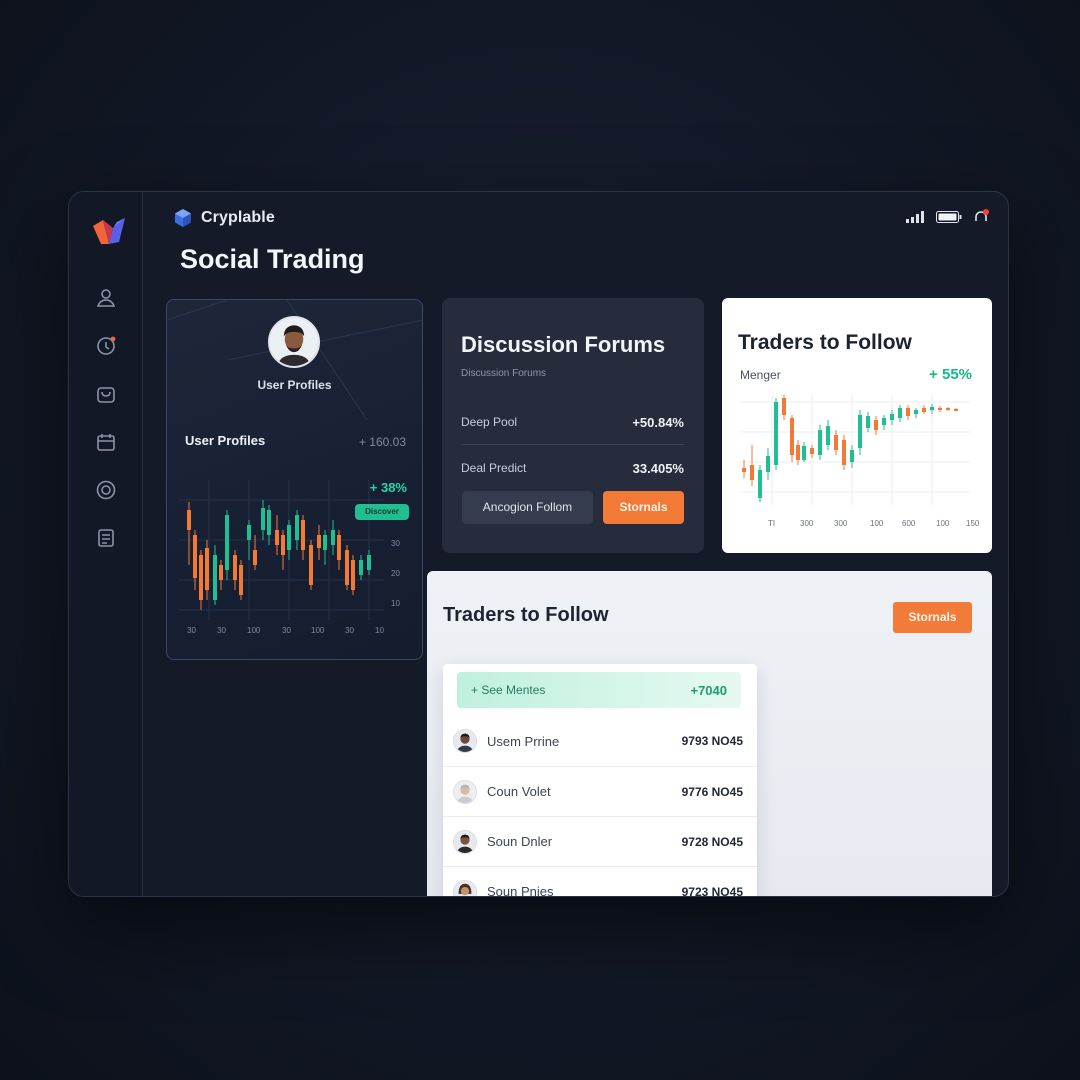 This screenshot has height=1080, width=1080. What do you see at coordinates (382, 512) in the screenshot?
I see `status-badge: Discover` at bounding box center [382, 512].